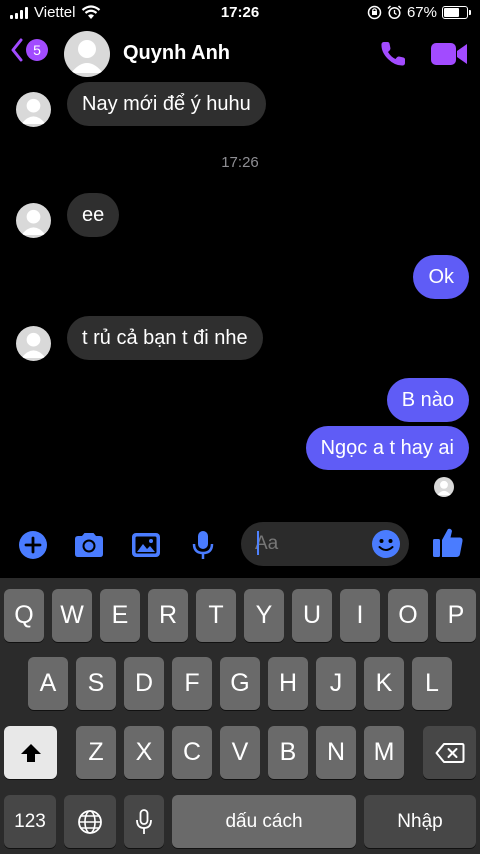  What do you see at coordinates (24, 615) in the screenshot?
I see `key-q: Q` at bounding box center [24, 615].